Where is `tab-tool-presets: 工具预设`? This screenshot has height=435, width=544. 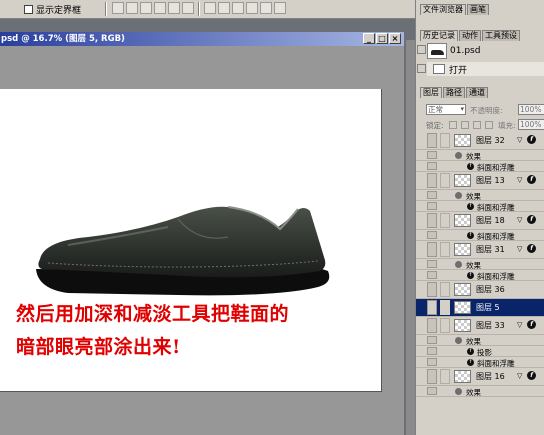
tab-tool-presets: 工具预设 is located at coordinates (501, 35).